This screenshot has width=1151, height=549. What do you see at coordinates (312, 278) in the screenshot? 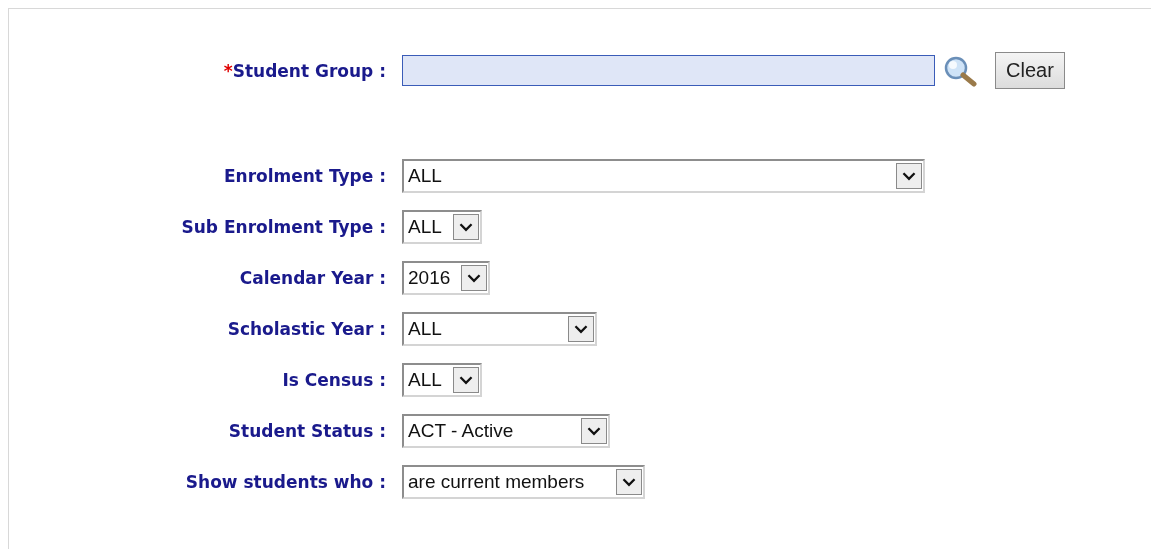
I see `field-label: Calendar Year :` at bounding box center [312, 278].